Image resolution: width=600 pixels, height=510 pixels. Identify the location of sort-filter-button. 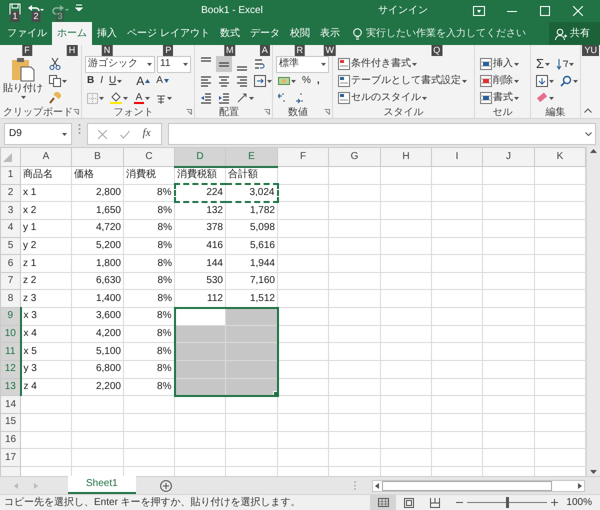
(565, 64).